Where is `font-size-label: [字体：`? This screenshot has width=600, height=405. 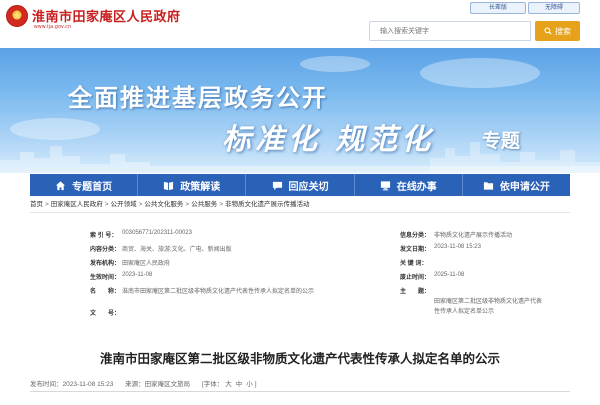
font-size-label: [字体： is located at coordinates (212, 384).